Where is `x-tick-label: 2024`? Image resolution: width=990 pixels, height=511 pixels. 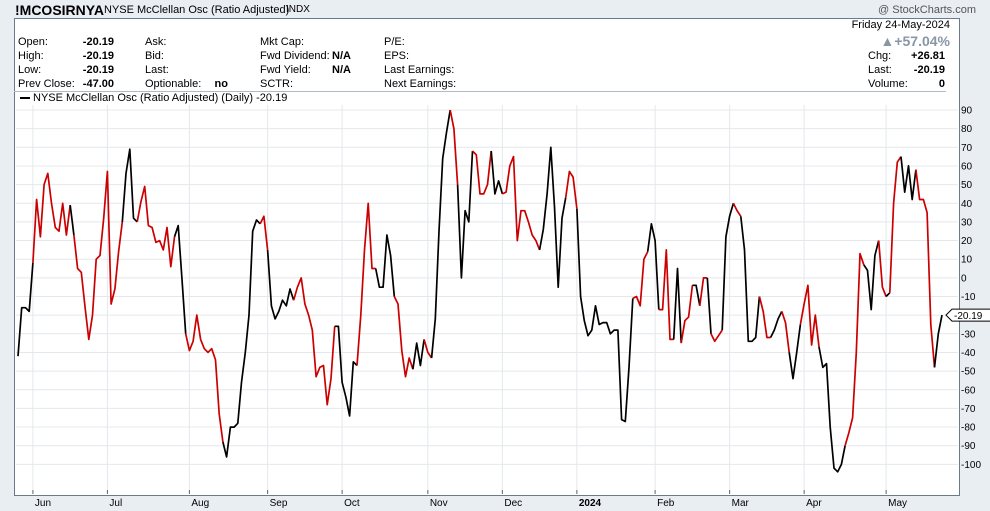 x-tick-label: 2024 is located at coordinates (590, 503).